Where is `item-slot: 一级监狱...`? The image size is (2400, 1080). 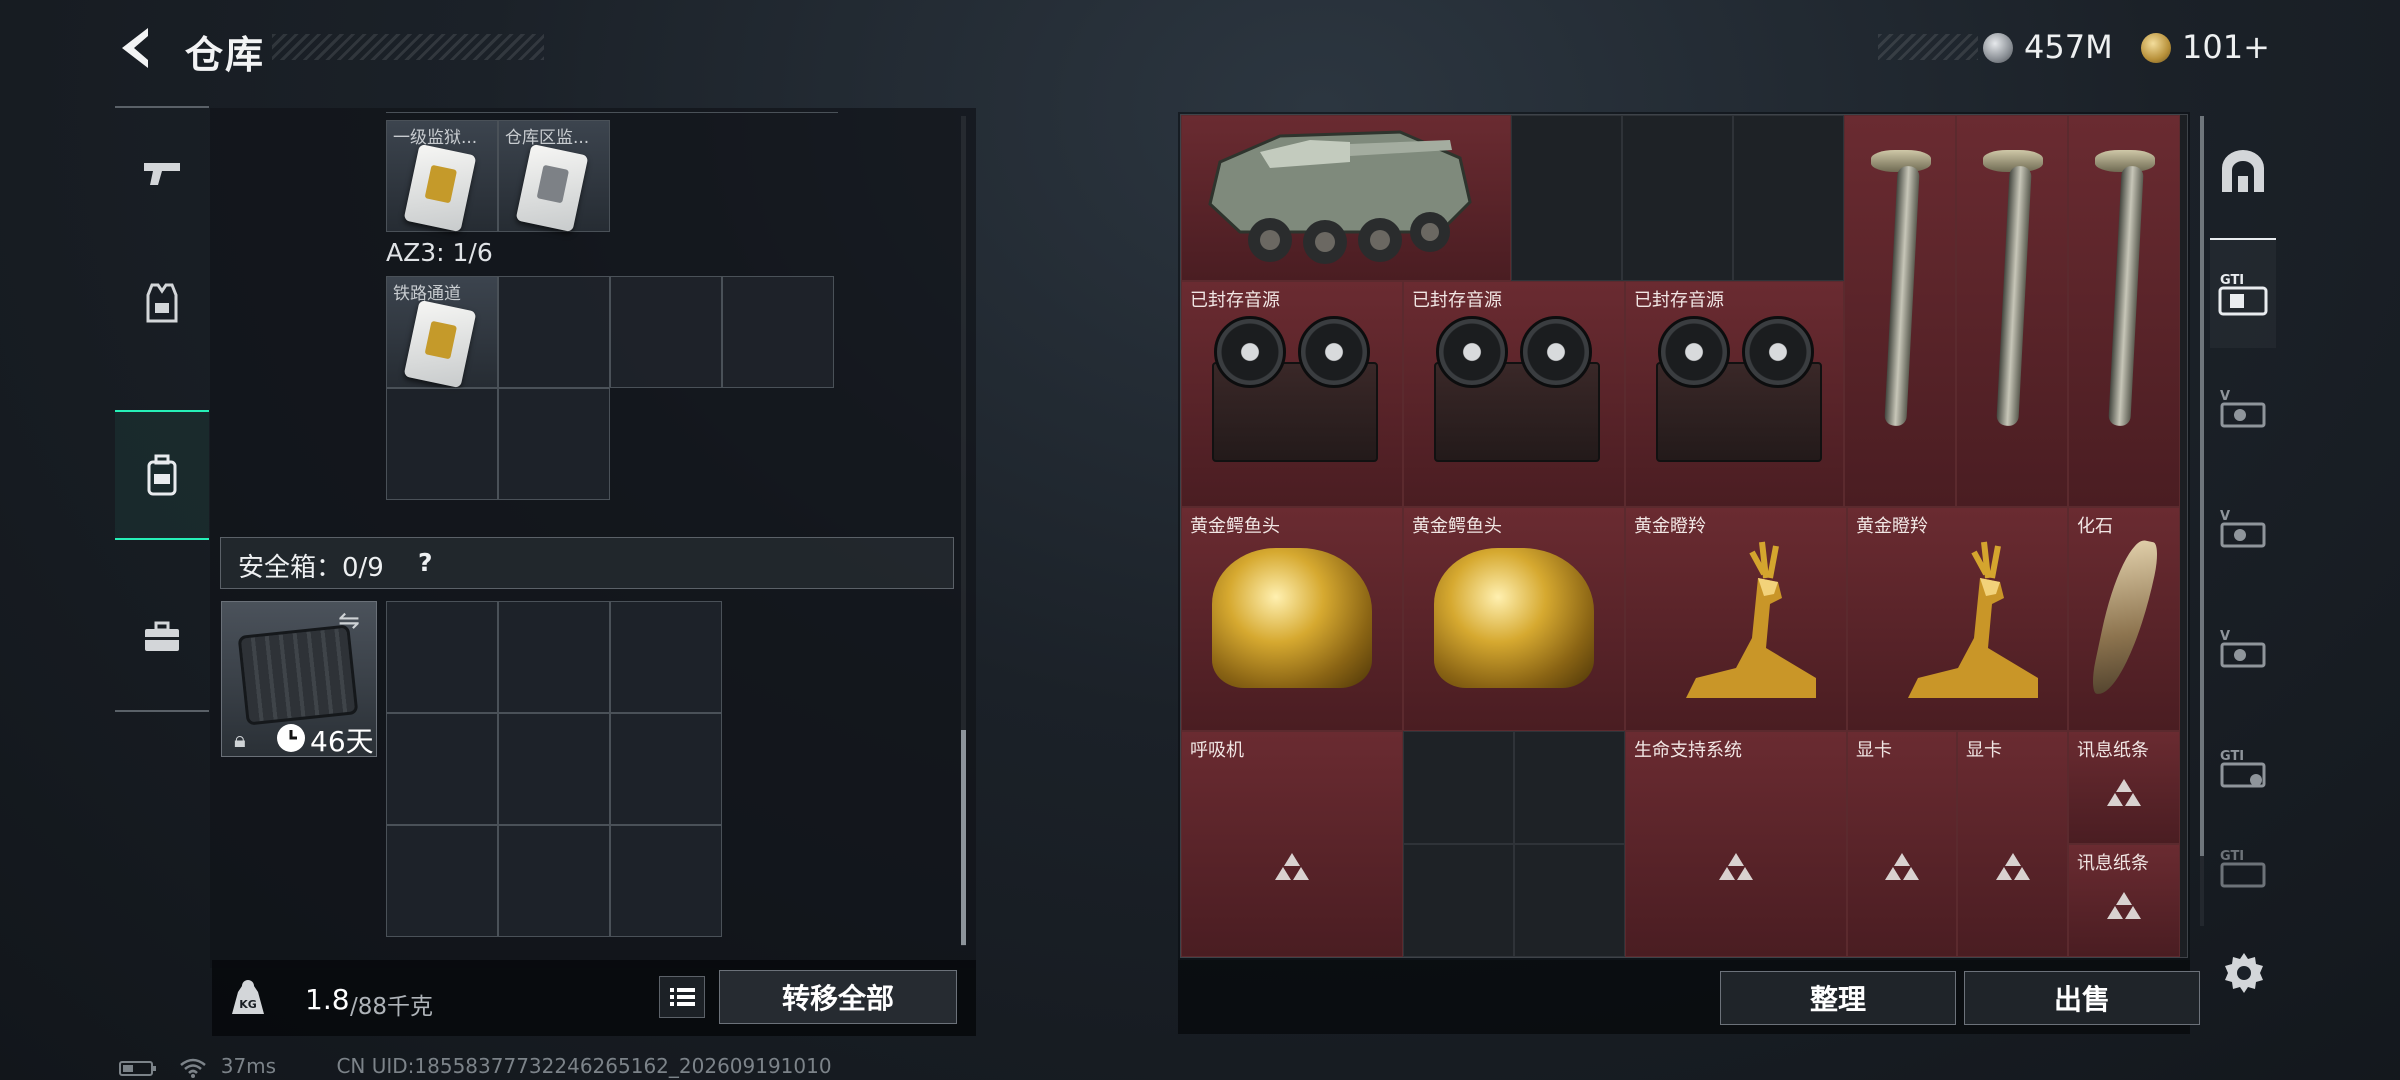
item-slot: 一级监狱... is located at coordinates (442, 176).